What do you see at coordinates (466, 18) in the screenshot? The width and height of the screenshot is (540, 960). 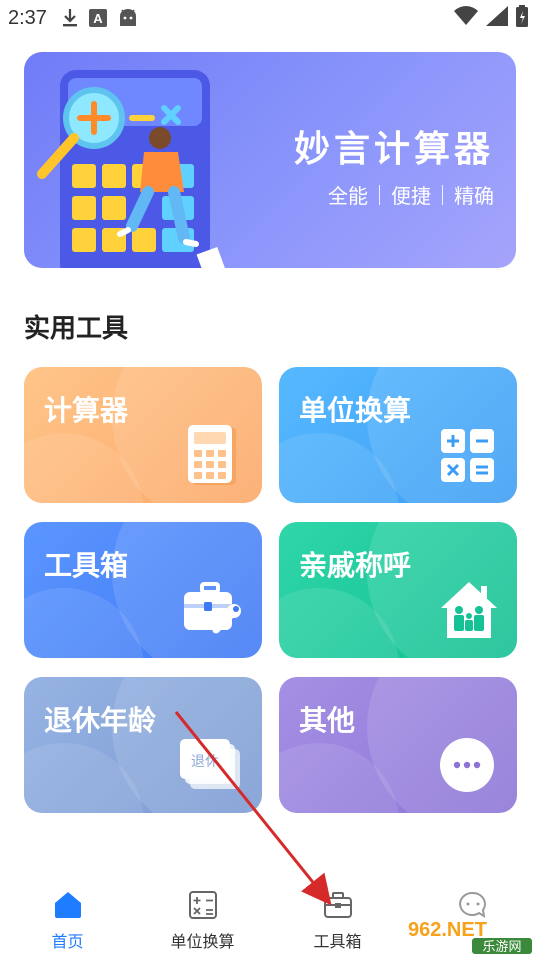 I see `wifi-icon` at bounding box center [466, 18].